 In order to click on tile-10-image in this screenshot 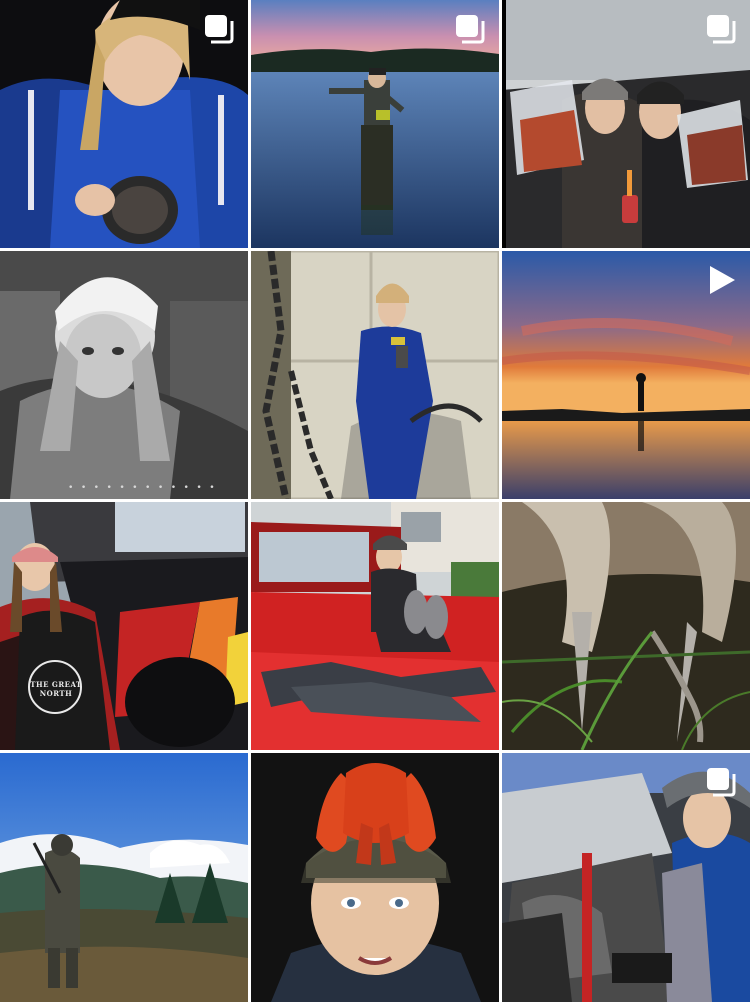, I will do `click(124, 877)`.